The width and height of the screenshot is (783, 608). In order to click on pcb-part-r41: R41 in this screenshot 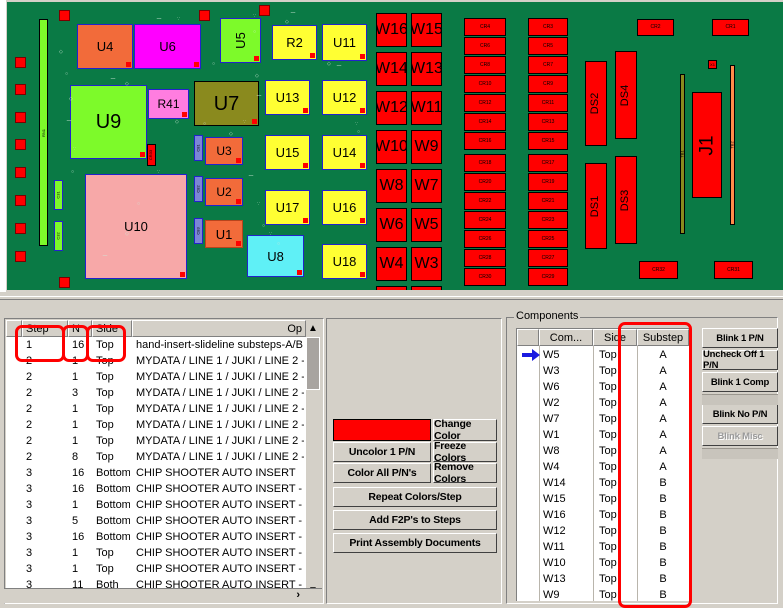, I will do `click(168, 104)`.